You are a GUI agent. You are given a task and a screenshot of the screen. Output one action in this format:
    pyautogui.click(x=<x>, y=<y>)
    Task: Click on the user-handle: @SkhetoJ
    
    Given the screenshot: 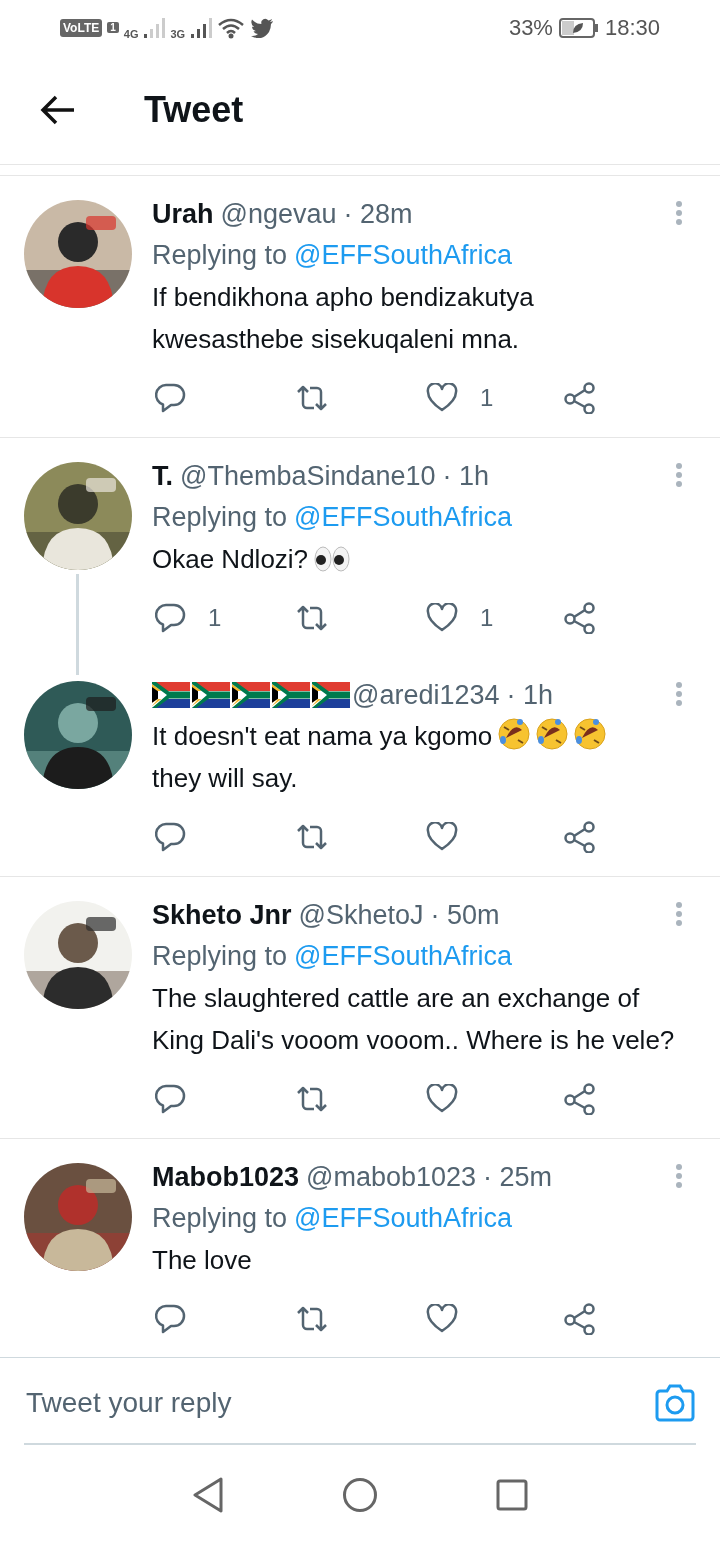 What is the action you would take?
    pyautogui.click(x=361, y=915)
    